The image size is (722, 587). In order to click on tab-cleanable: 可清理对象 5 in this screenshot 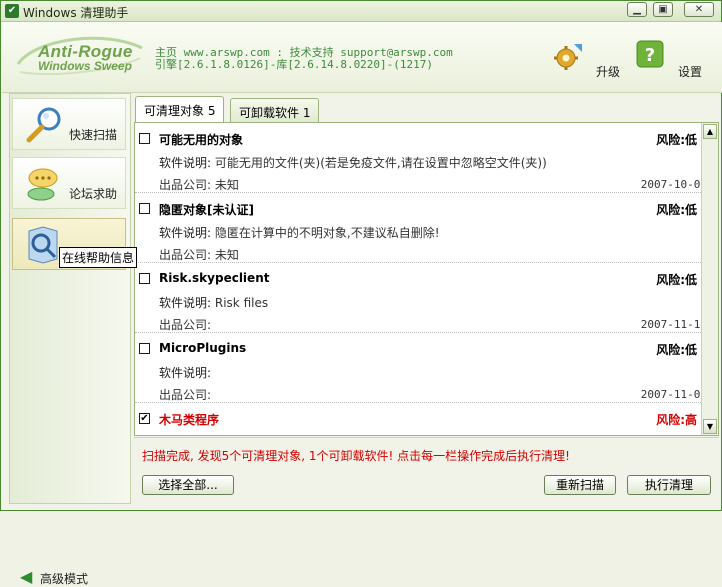, I will do `click(180, 109)`.